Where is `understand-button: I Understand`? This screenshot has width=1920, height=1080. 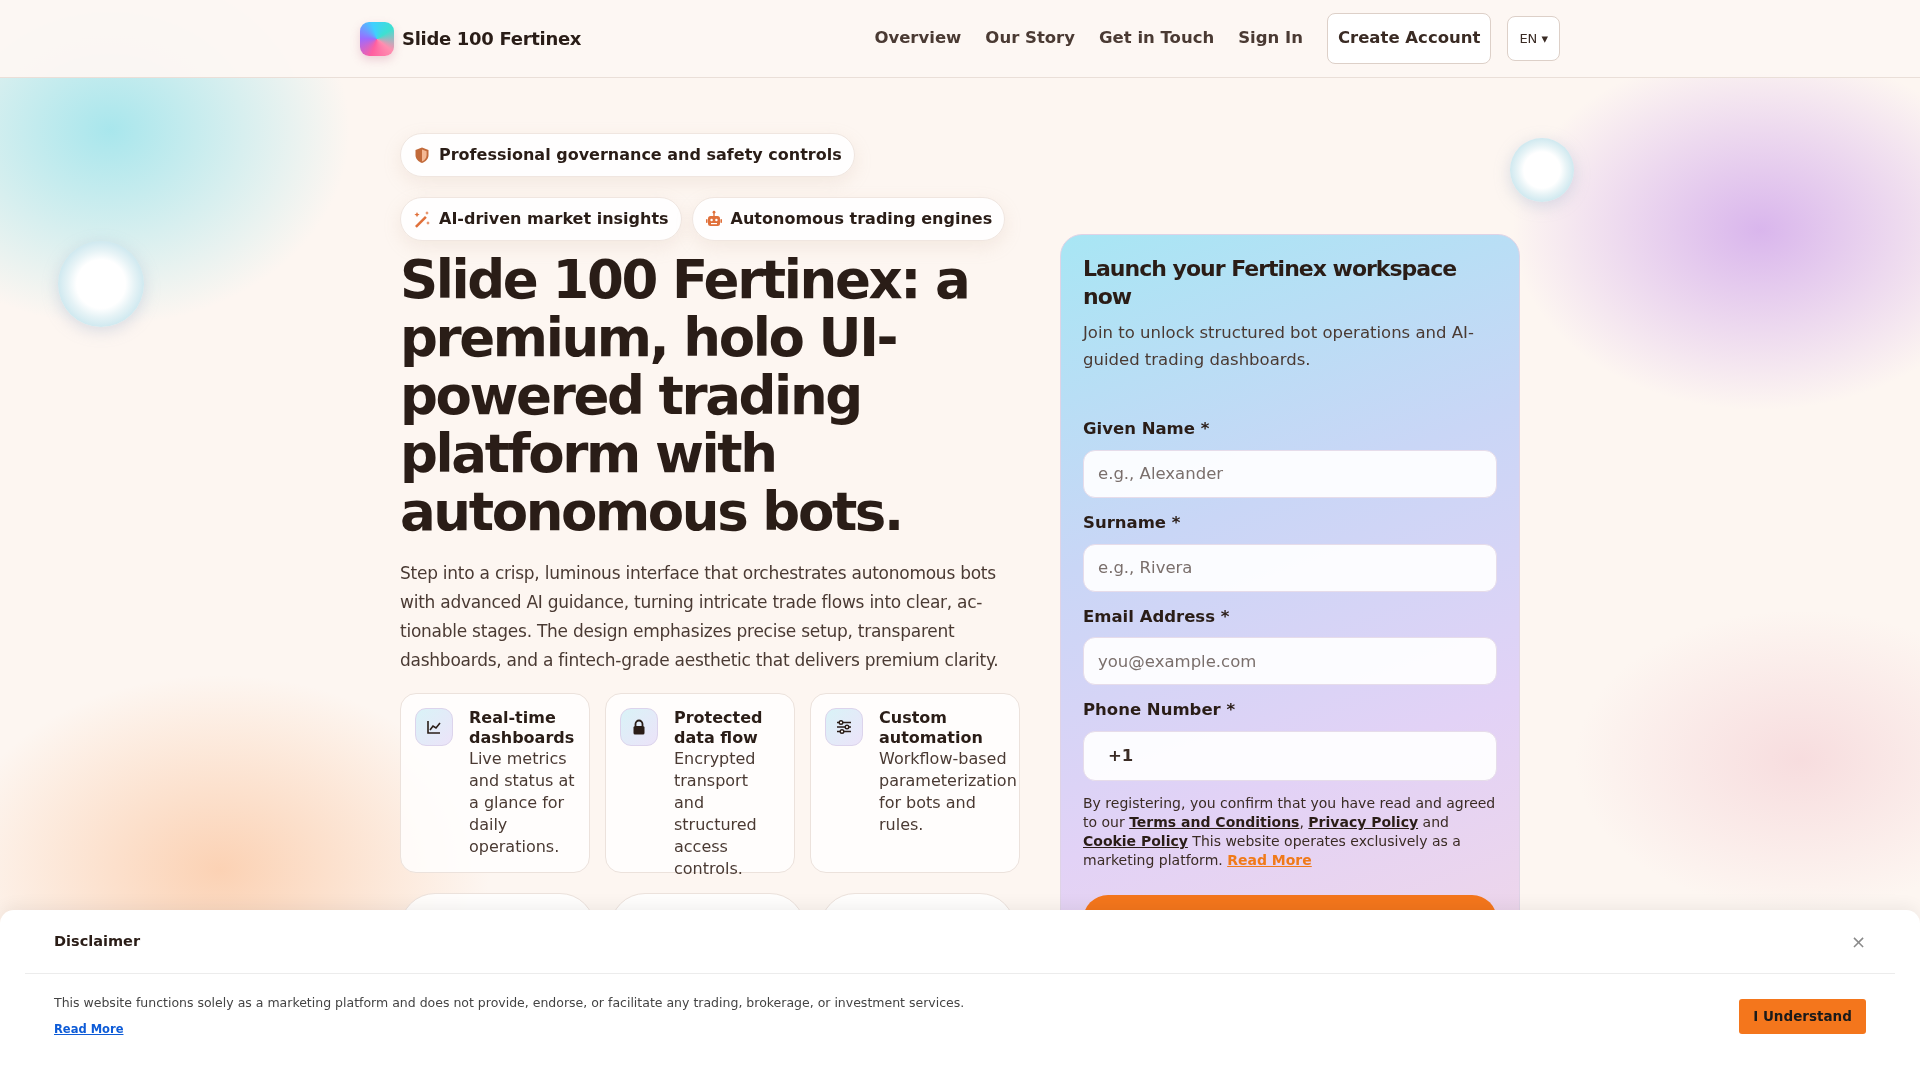 understand-button: I Understand is located at coordinates (1802, 1016).